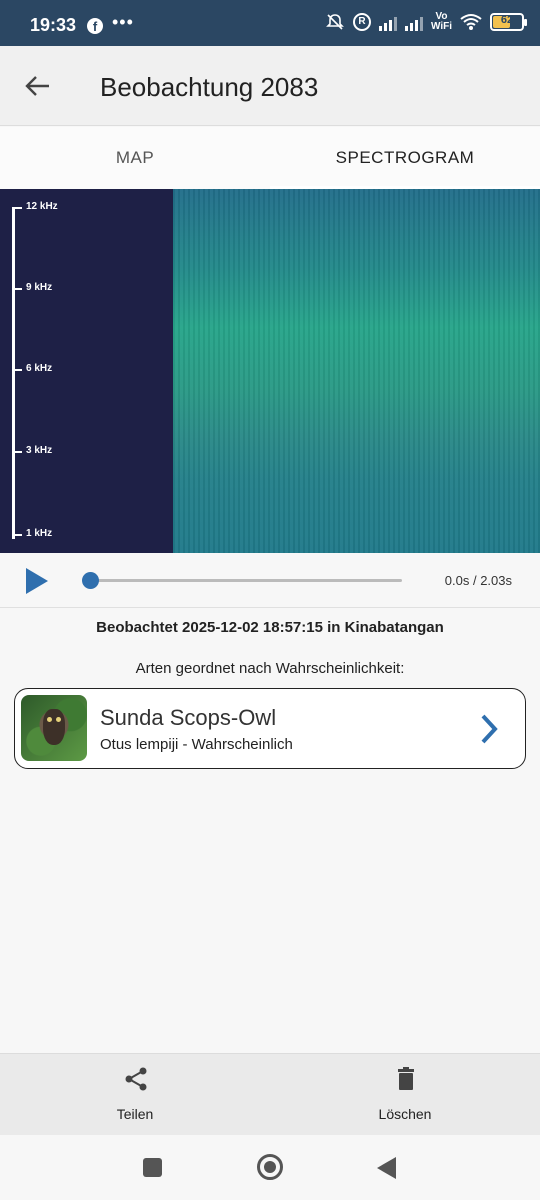  Describe the element at coordinates (17, 289) in the screenshot. I see `tick-9khz` at that location.